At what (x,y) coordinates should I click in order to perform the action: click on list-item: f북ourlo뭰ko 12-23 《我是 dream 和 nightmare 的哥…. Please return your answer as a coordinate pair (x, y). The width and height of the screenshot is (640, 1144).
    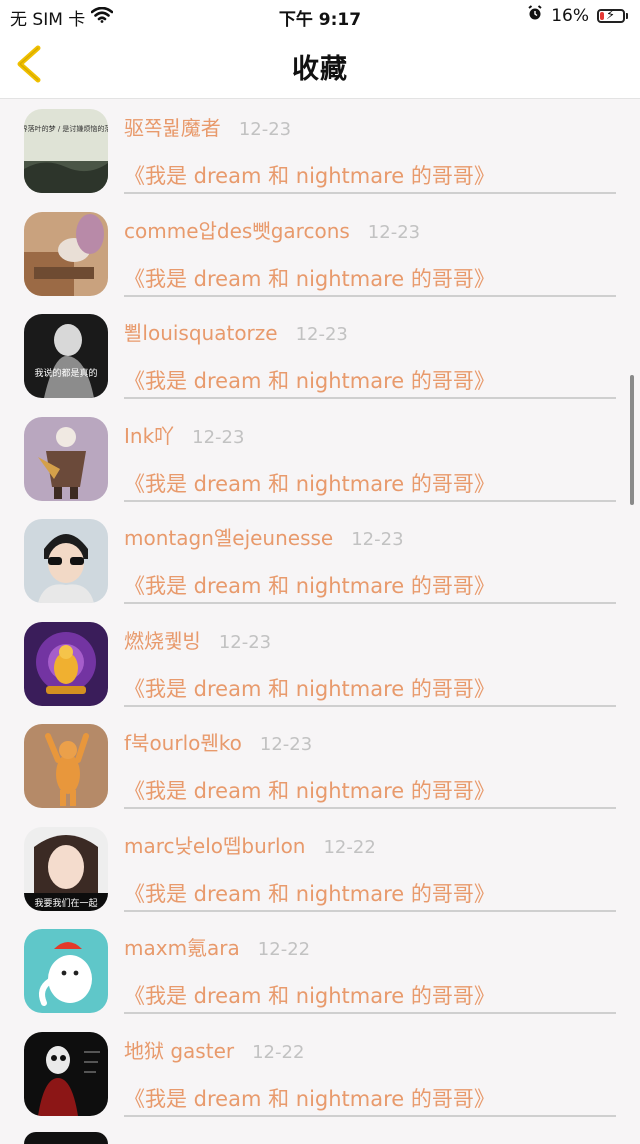
    Looking at the image, I should click on (320, 765).